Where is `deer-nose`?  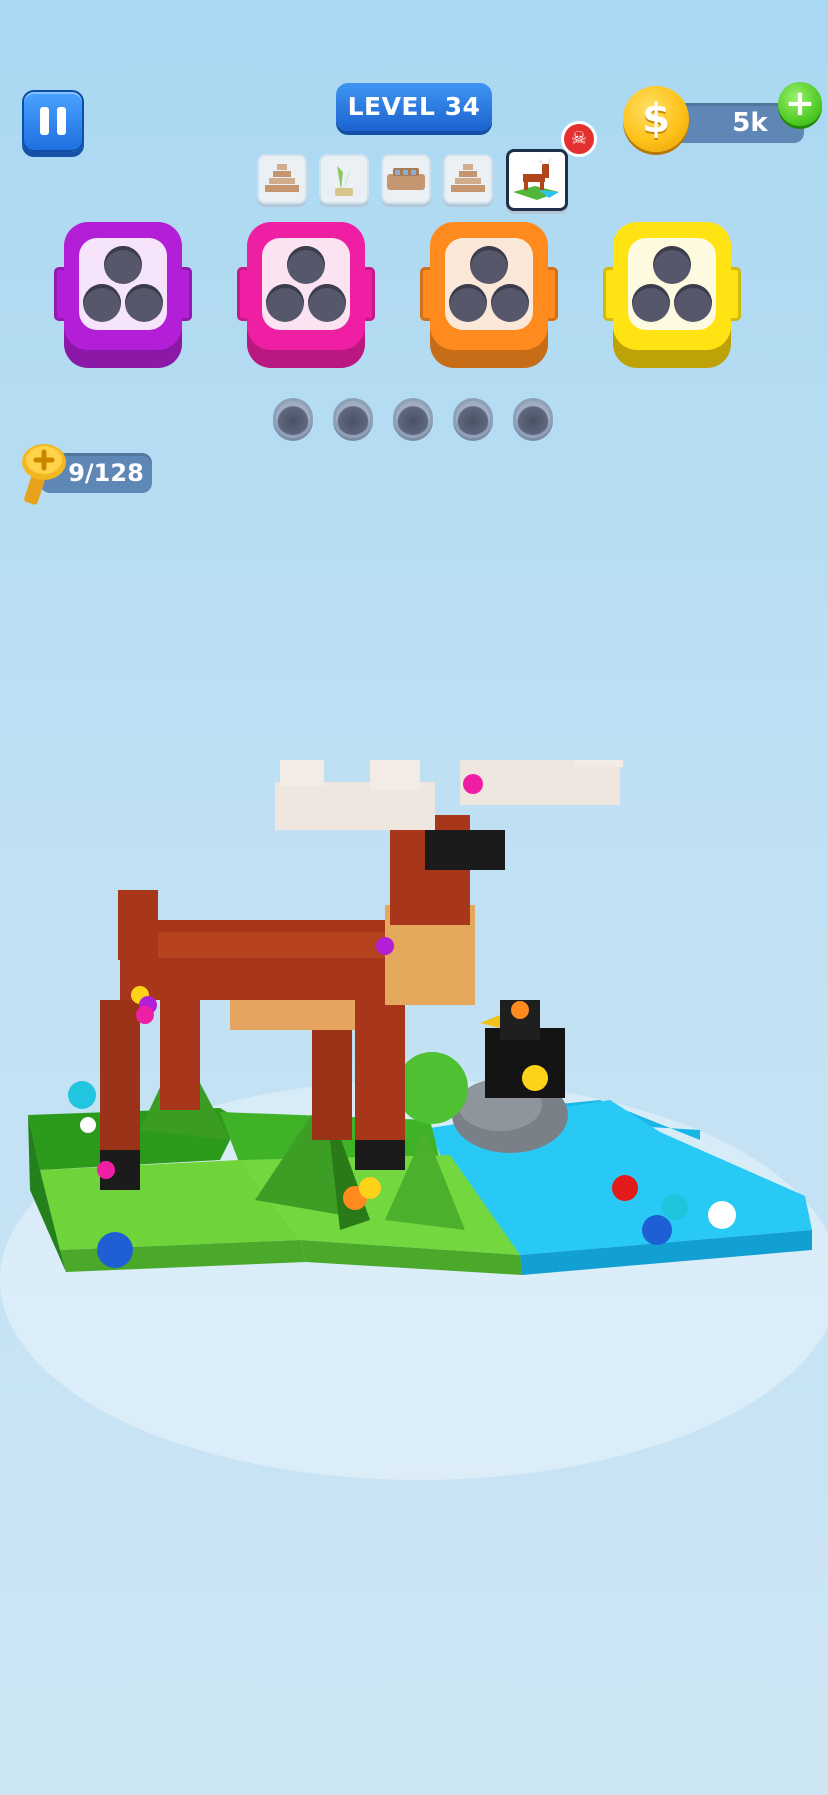
deer-nose is located at coordinates (465, 850).